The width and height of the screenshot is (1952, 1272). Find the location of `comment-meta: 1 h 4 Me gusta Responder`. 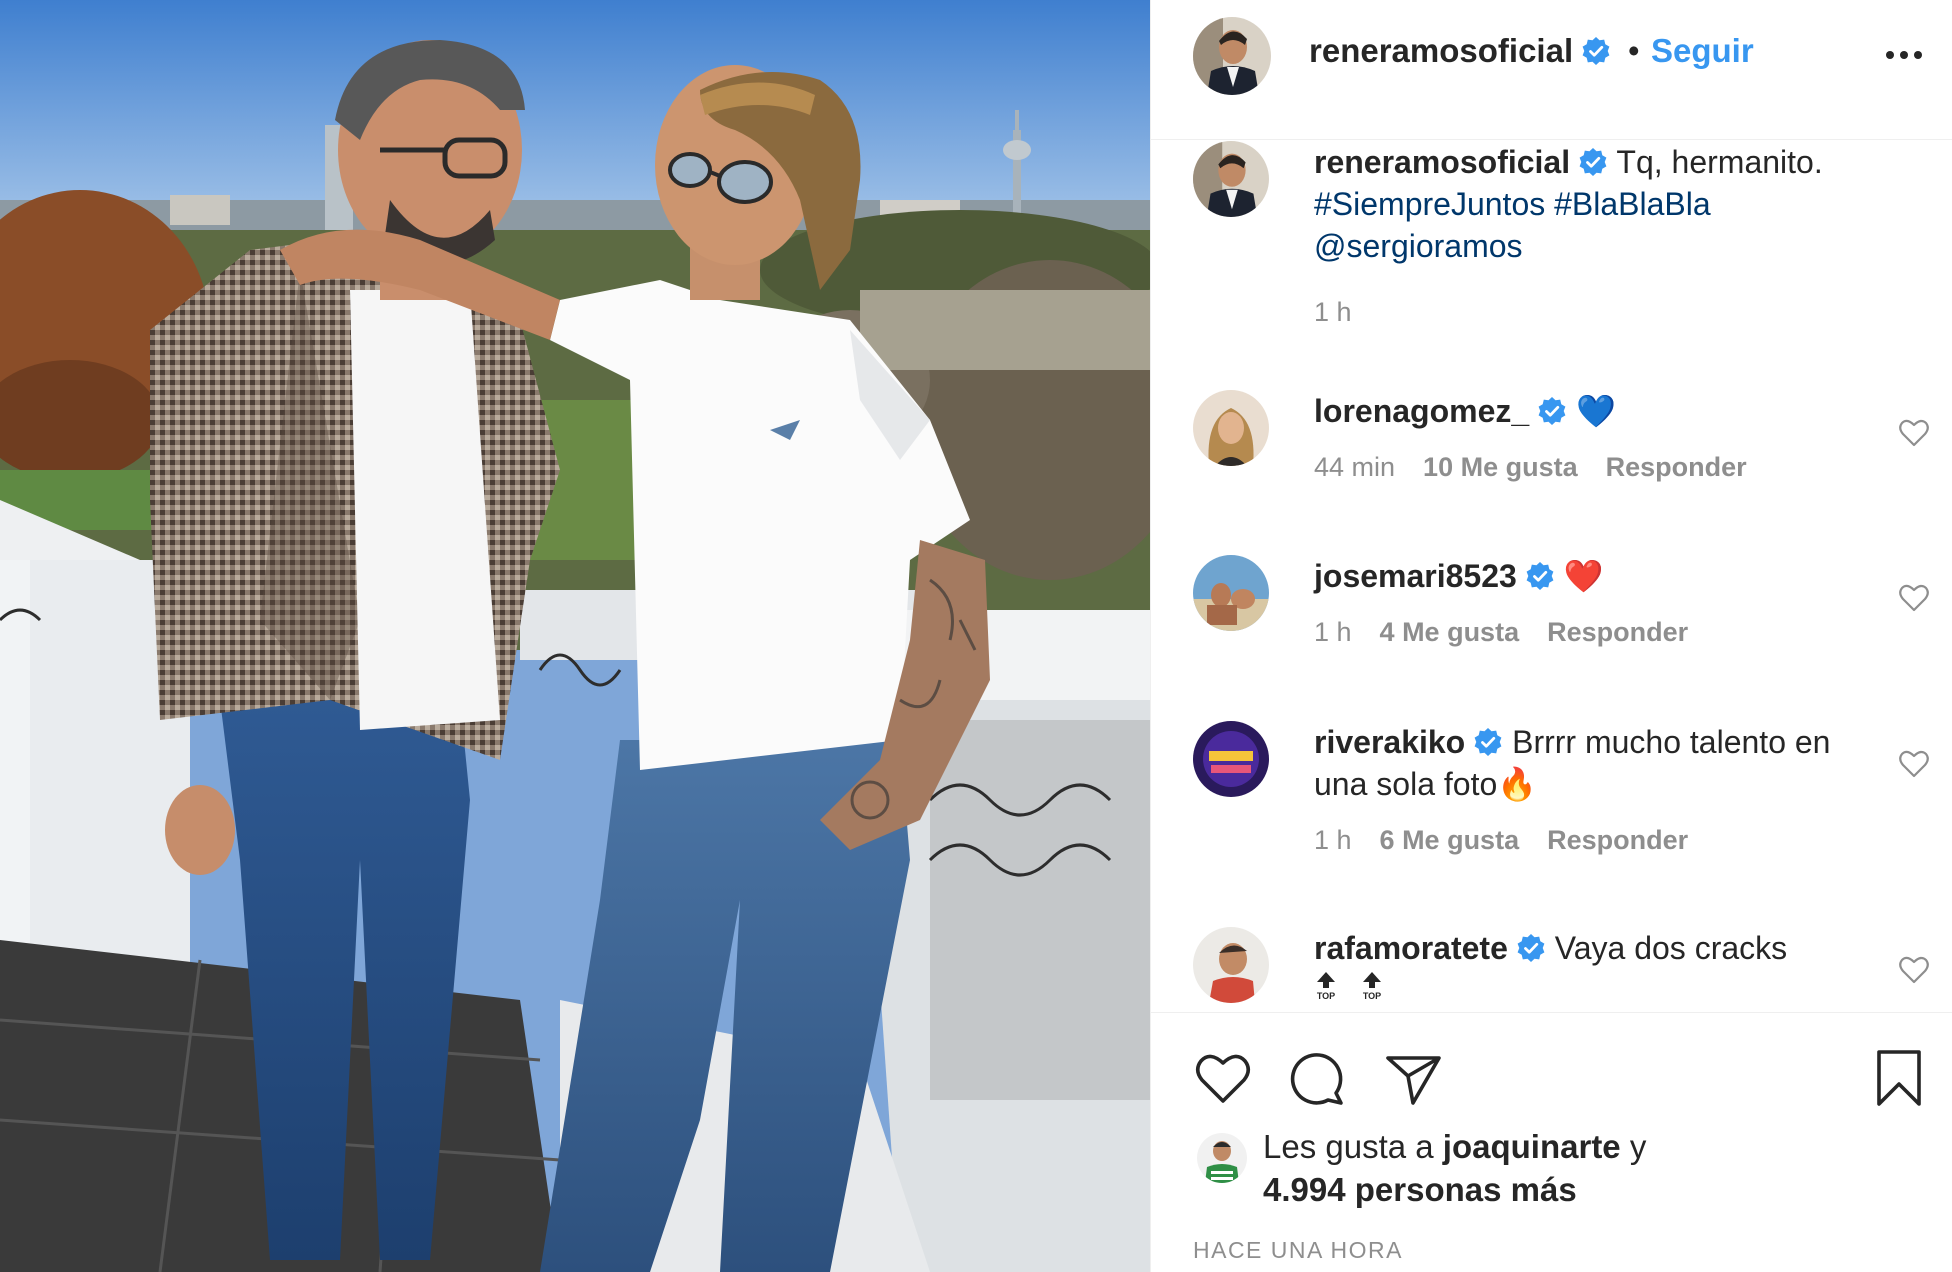

comment-meta: 1 h 4 Me gusta Responder is located at coordinates (1515, 632).